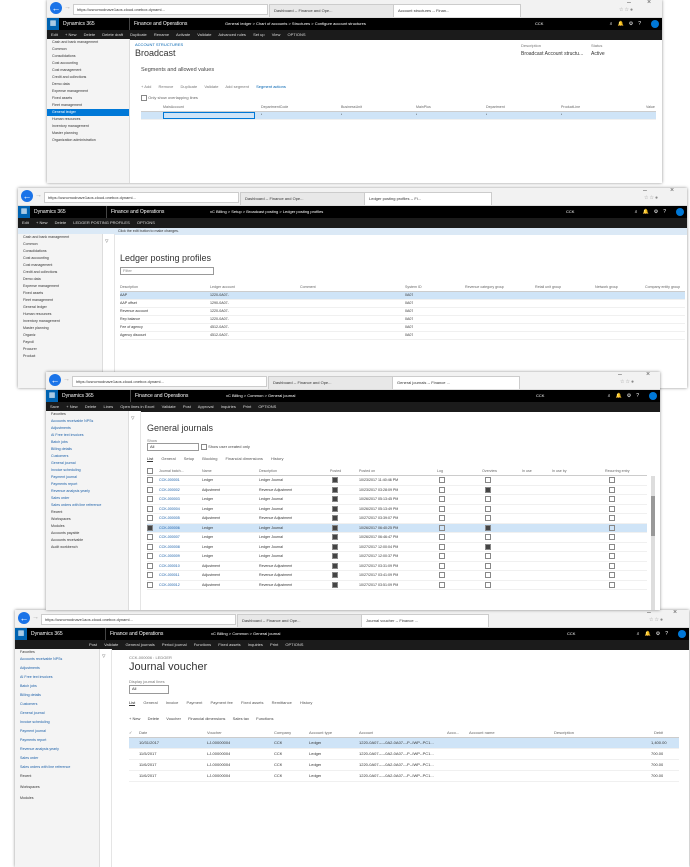 The height and width of the screenshot is (867, 690). I want to click on journal-batch-link: CCK-000010, so click(169, 566).